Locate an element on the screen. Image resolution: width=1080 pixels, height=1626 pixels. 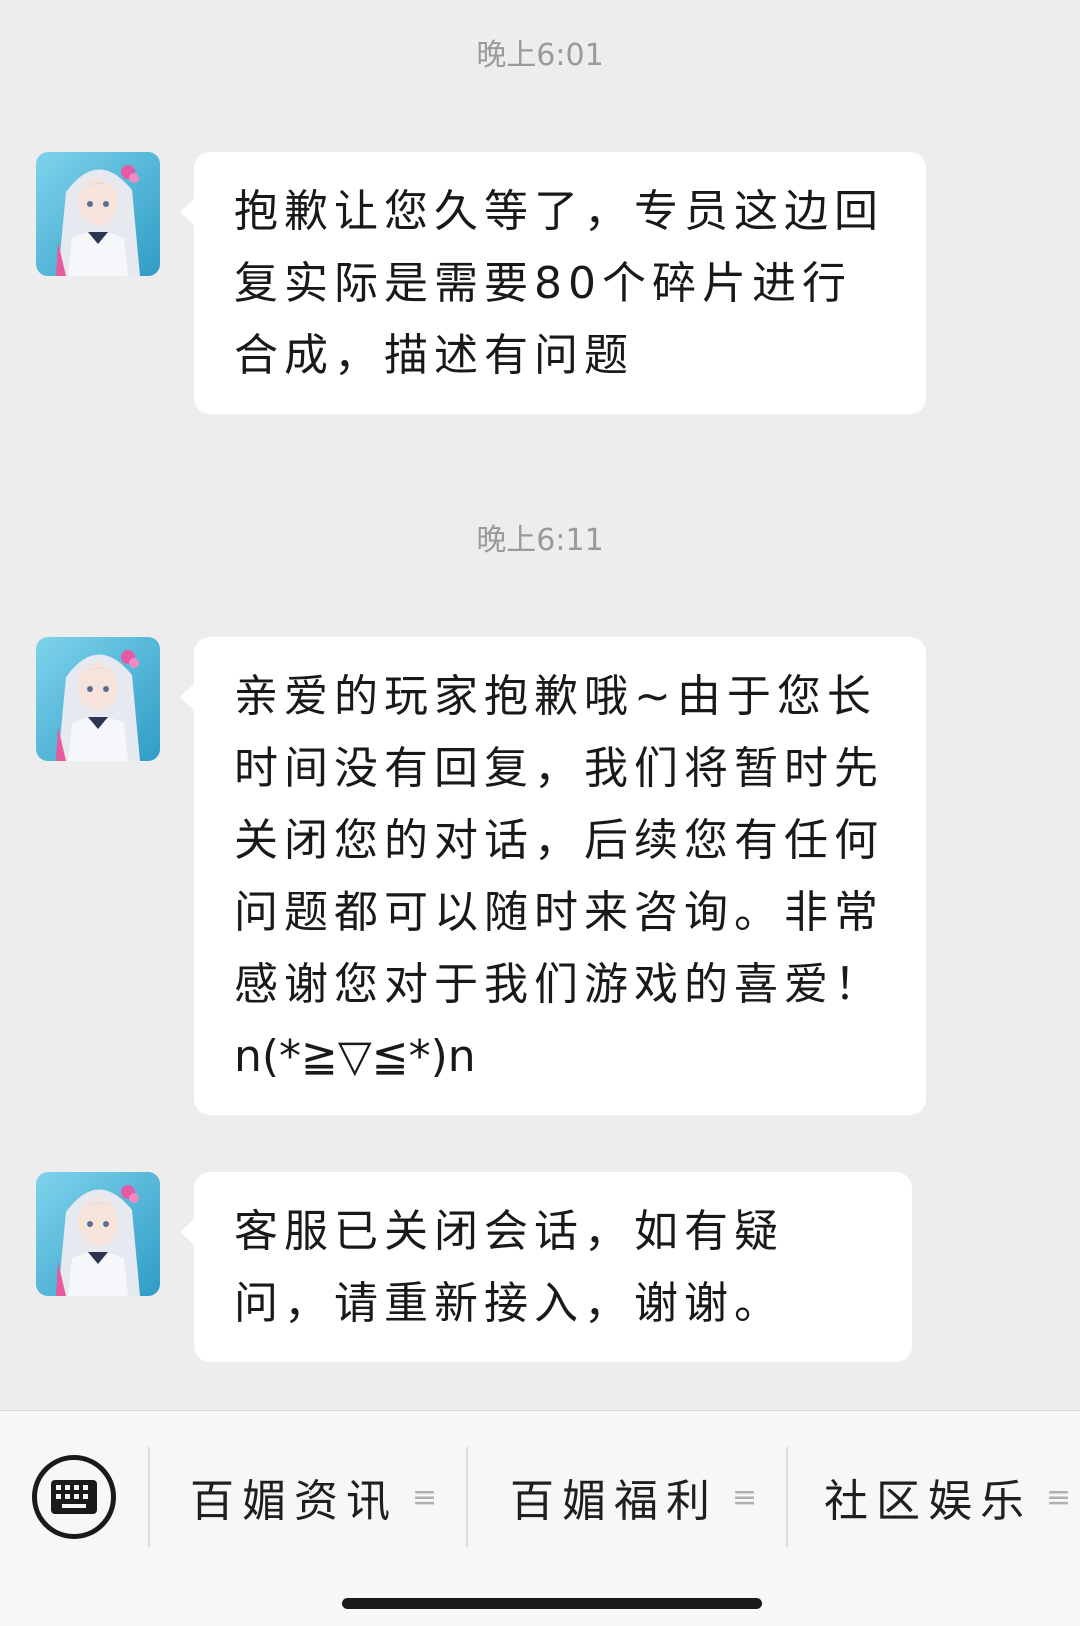
menu-item-baimei-welfare: 百媚福利 ≡ is located at coordinates (633, 1497).